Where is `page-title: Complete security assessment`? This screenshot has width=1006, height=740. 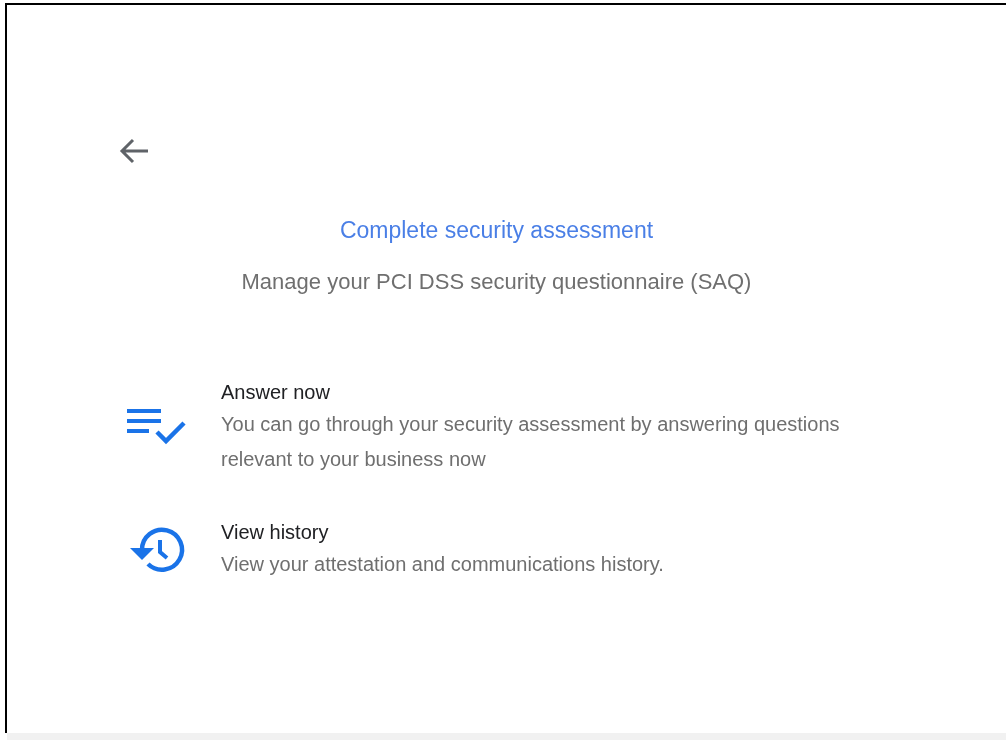
page-title: Complete security assessment is located at coordinates (496, 230).